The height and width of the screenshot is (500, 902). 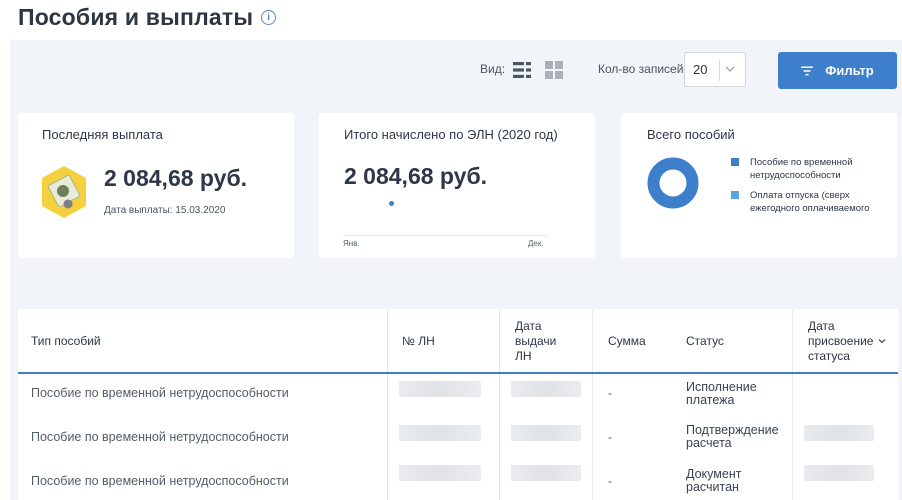 I want to click on cell-status: Исполнение платежа, so click(x=721, y=393).